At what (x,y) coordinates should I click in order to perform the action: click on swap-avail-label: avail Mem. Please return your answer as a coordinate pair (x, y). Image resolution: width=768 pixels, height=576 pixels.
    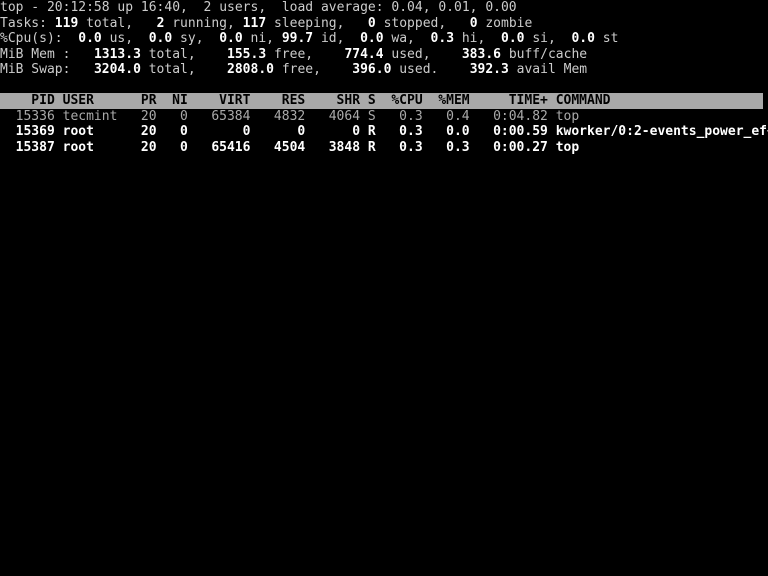
    Looking at the image, I should click on (552, 69).